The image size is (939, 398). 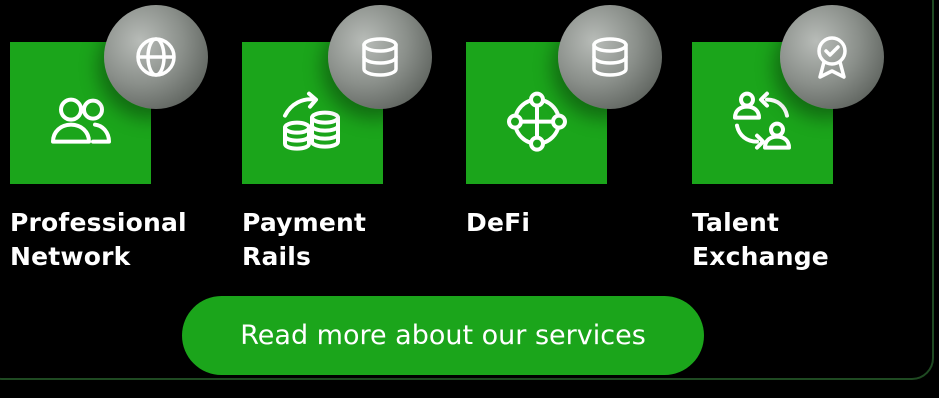 What do you see at coordinates (70, 256) in the screenshot?
I see `service-title-line2: Network` at bounding box center [70, 256].